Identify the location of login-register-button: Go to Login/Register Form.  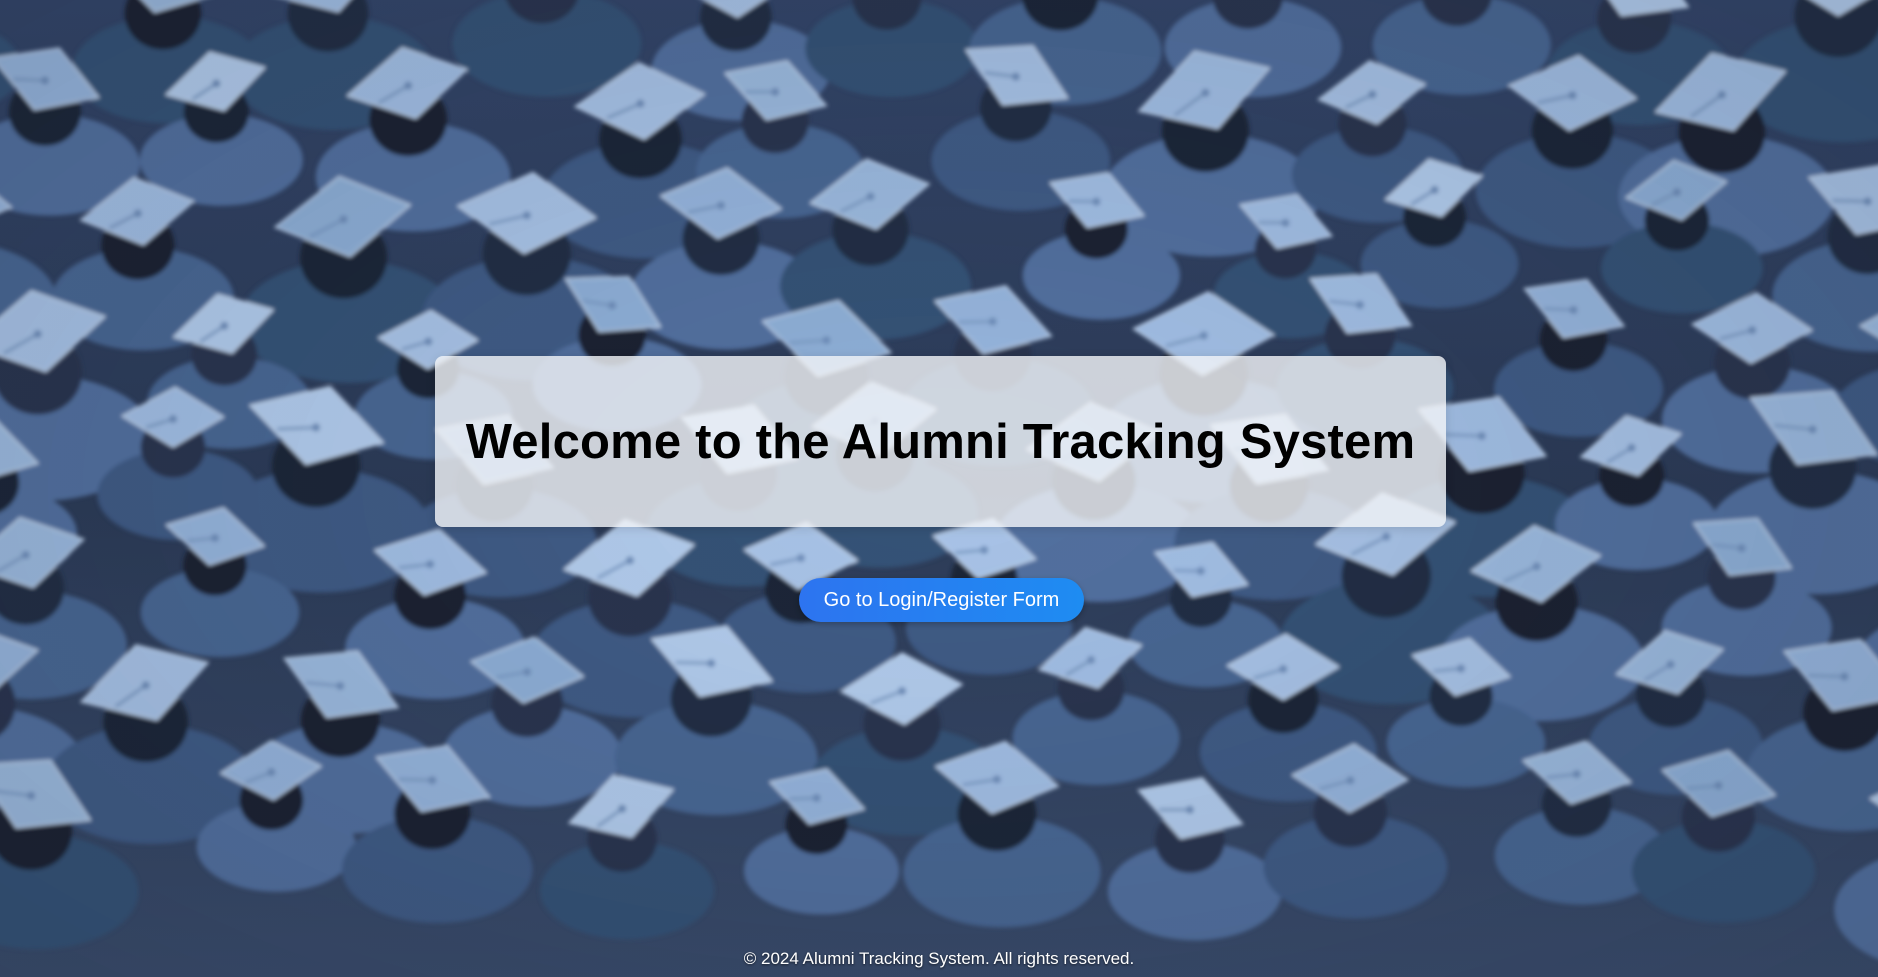
(941, 600).